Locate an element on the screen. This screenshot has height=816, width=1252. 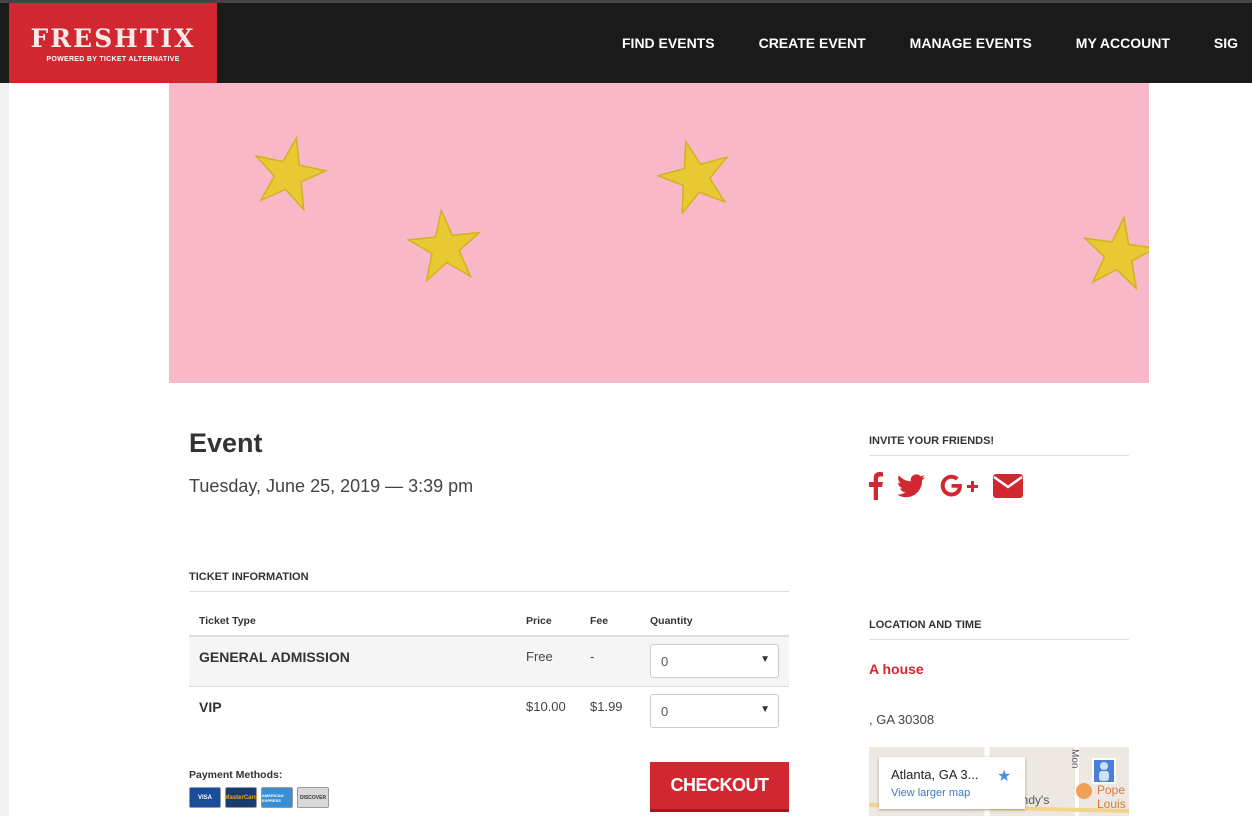
column-header-price: Price is located at coordinates (548, 622).